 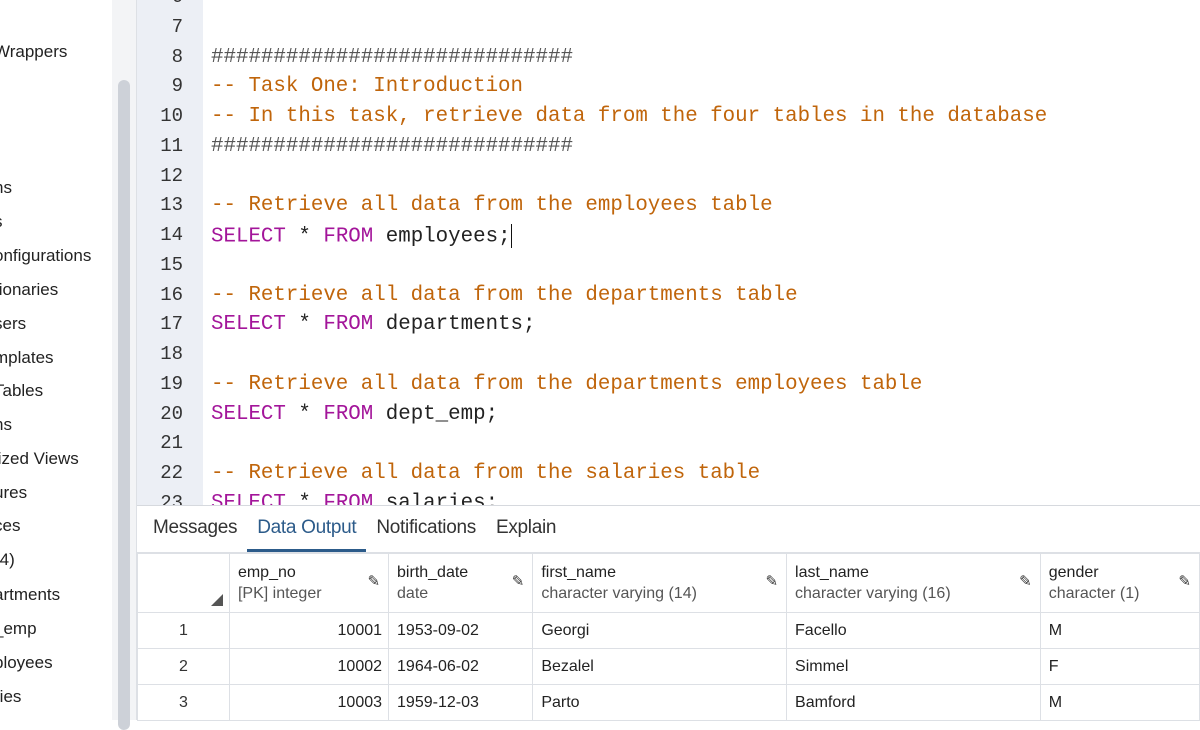 What do you see at coordinates (10, 697) in the screenshot?
I see `tree-item: ries` at bounding box center [10, 697].